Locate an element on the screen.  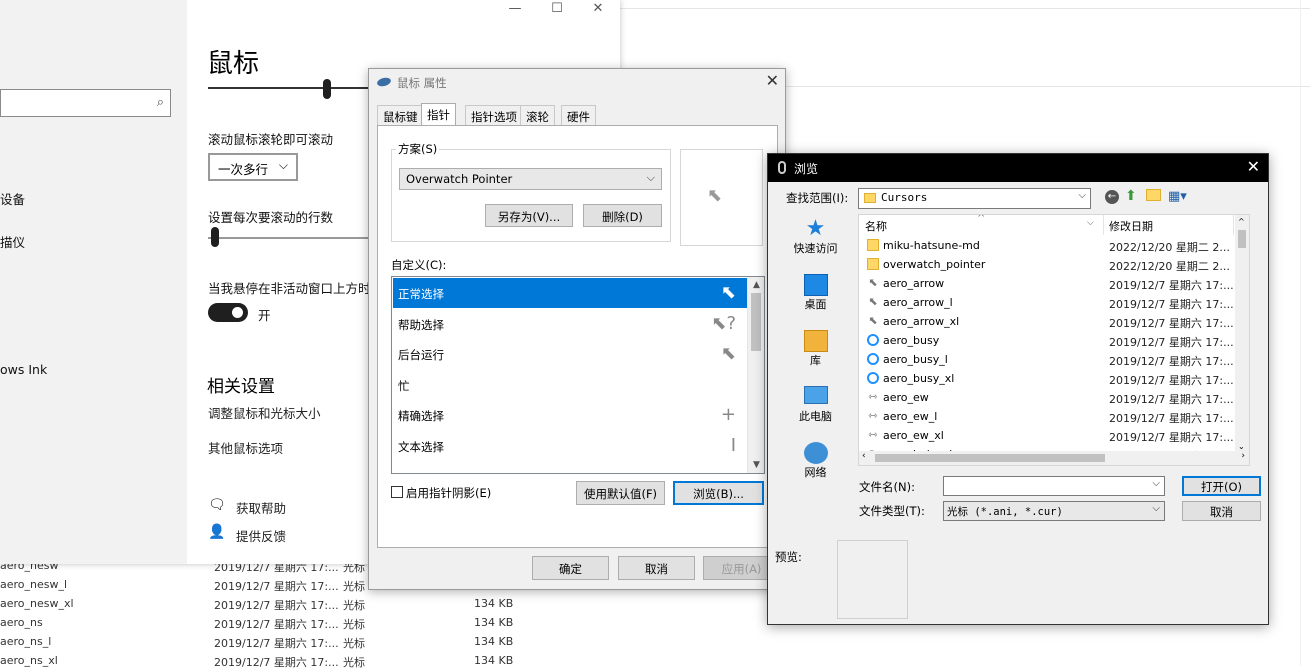
explorer-file-row: aero_ns_xl 2019/12/7 星期六 17:... 光标 134 KB is located at coordinates (310, 660).